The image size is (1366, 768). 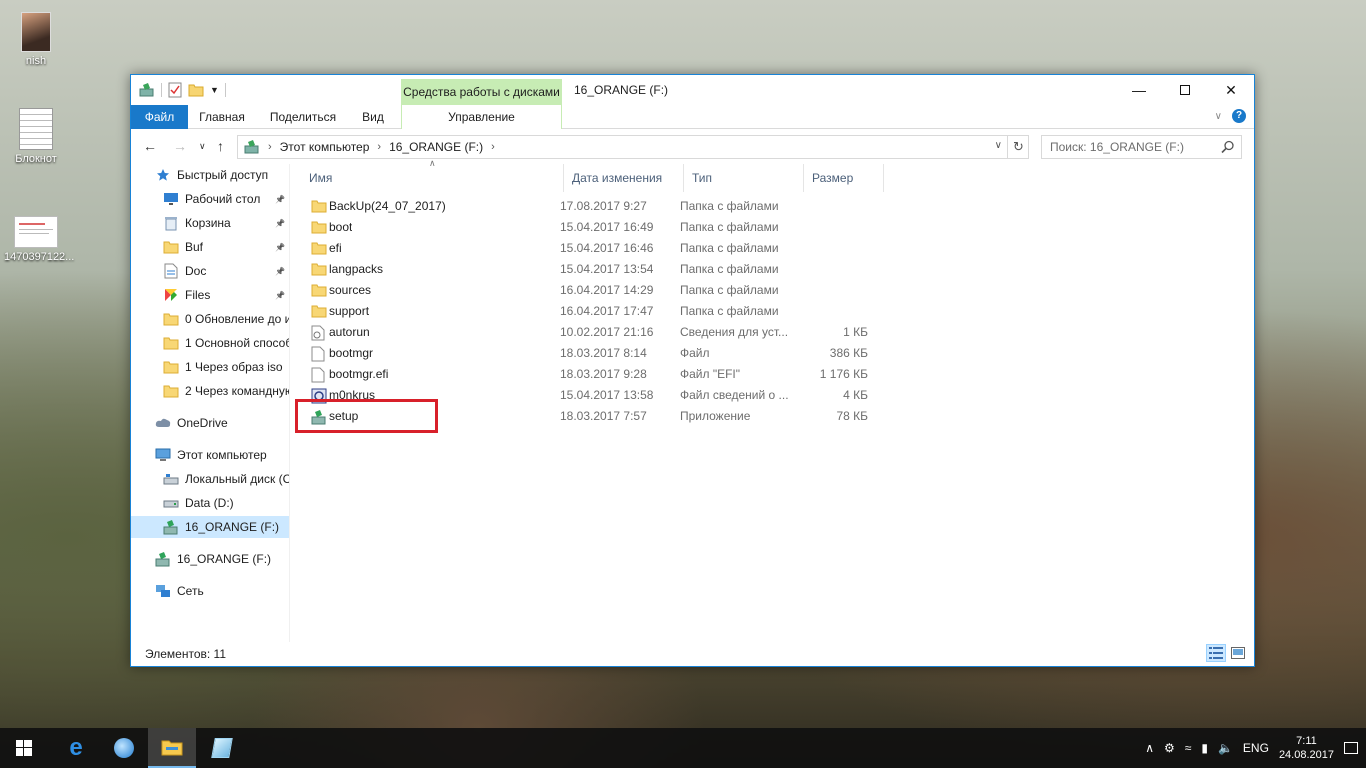 What do you see at coordinates (373, 117) in the screenshot?
I see `tab-view: Вид` at bounding box center [373, 117].